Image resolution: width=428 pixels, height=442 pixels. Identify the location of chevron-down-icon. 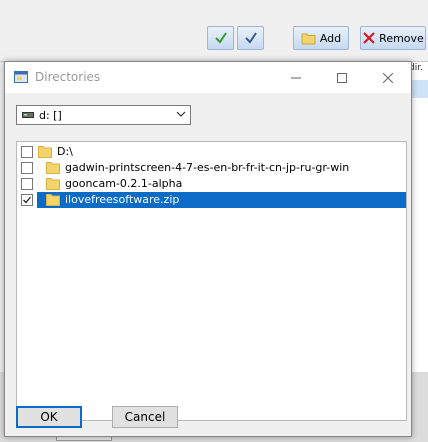
(181, 114).